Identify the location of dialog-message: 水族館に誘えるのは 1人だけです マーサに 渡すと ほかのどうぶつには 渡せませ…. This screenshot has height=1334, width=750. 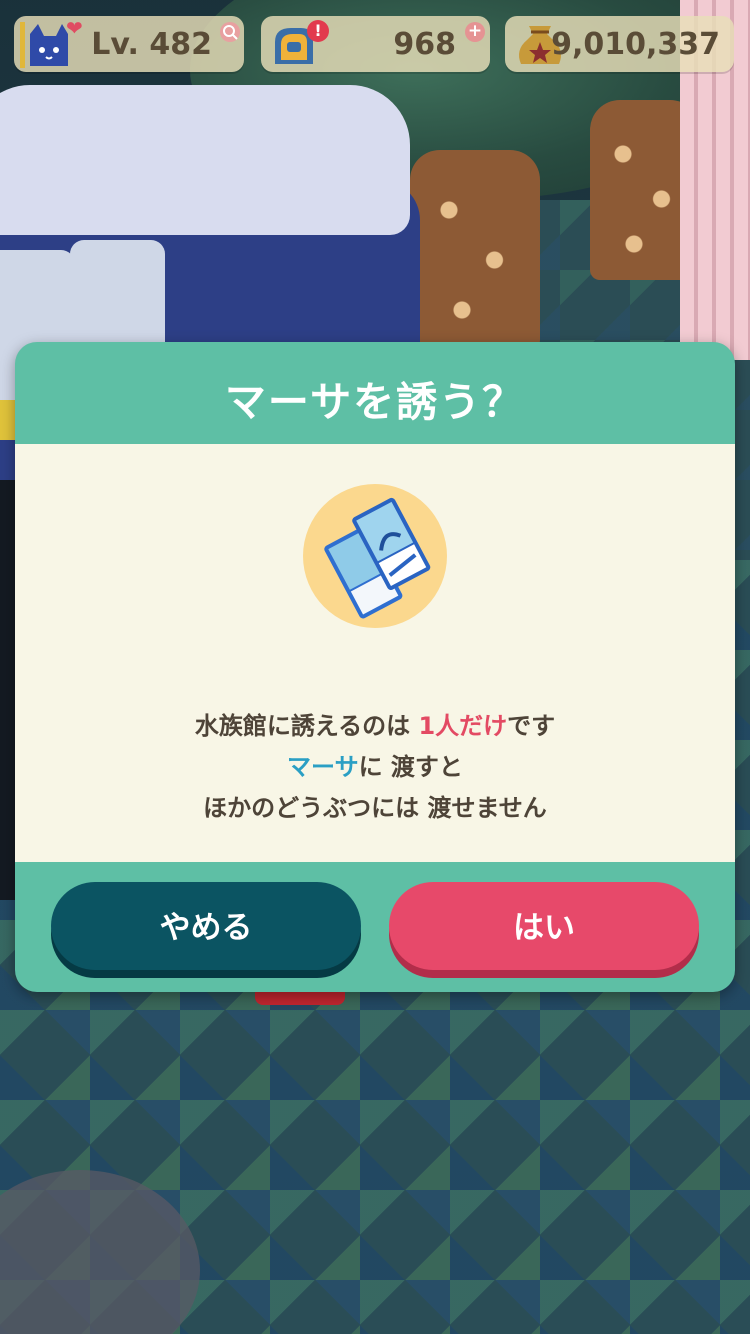
(375, 767).